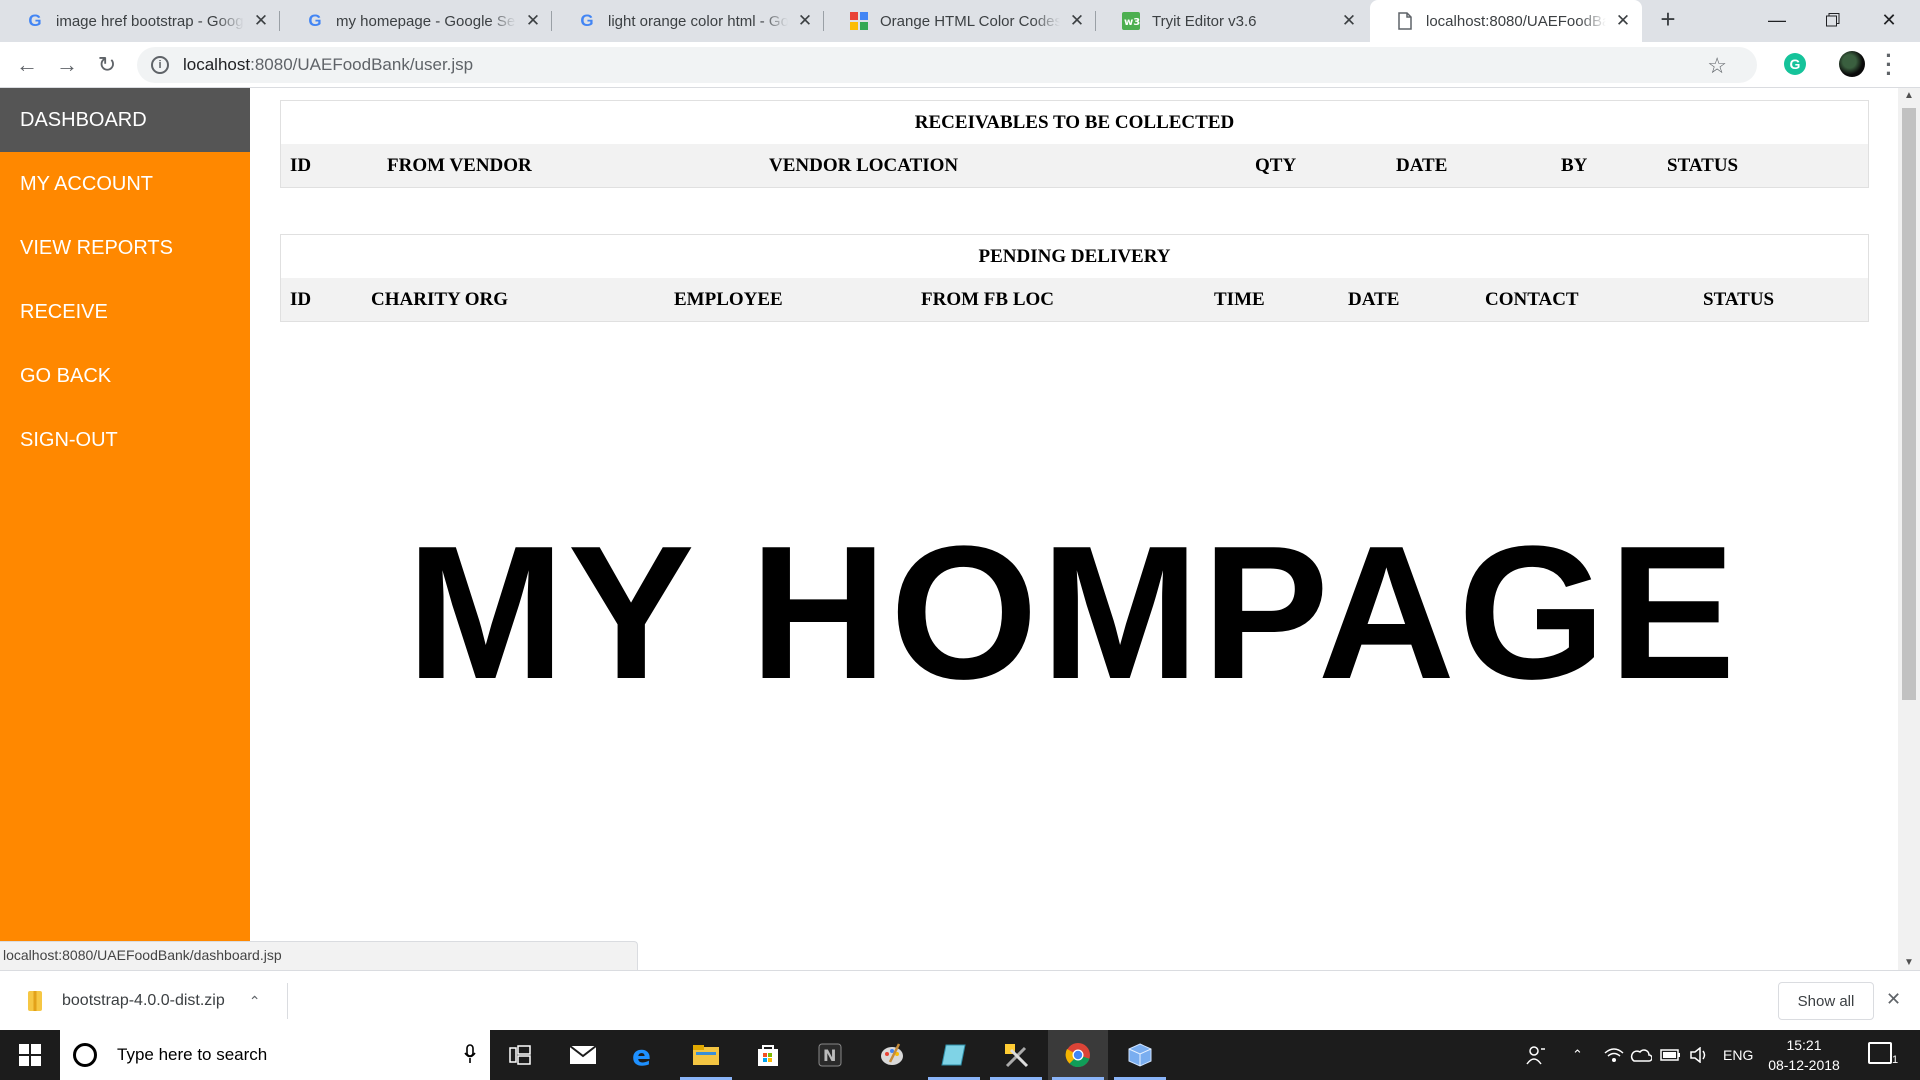  What do you see at coordinates (1232, 21) in the screenshot?
I see `browser-tab: w3 Tryit Editor v3.6 ✕` at bounding box center [1232, 21].